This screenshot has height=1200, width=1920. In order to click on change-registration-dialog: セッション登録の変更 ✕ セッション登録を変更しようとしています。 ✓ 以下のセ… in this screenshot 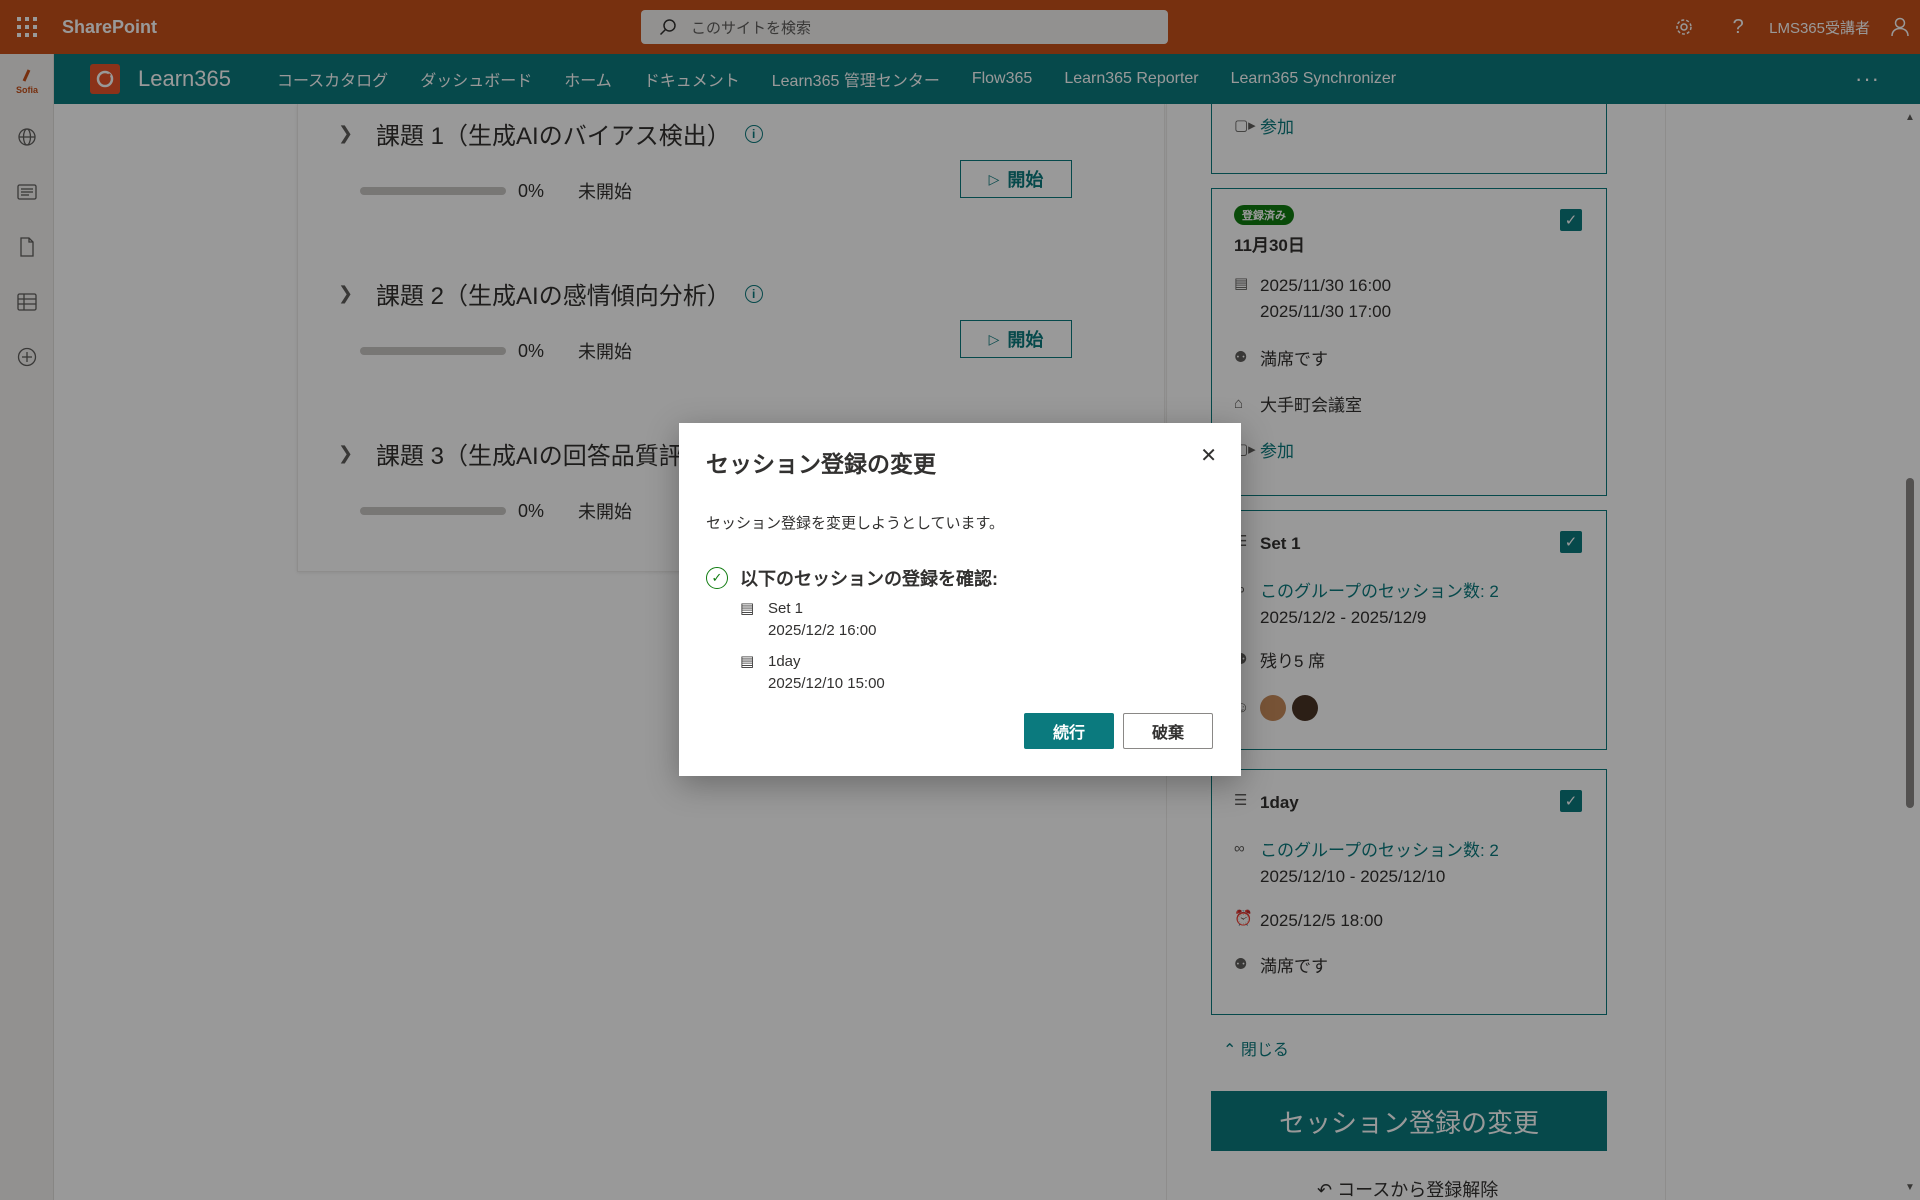, I will do `click(960, 599)`.